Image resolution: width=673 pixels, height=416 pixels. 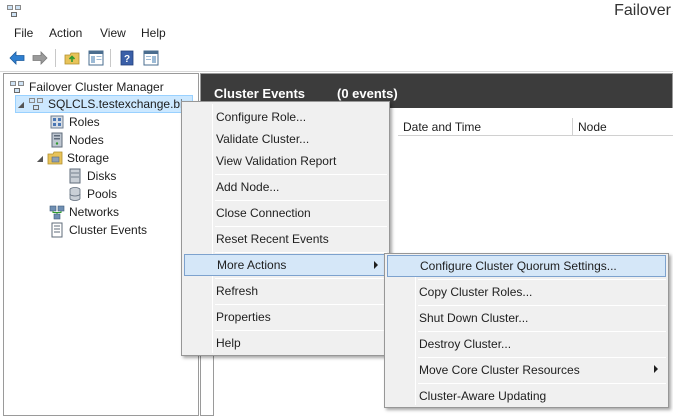 What do you see at coordinates (118, 104) in the screenshot?
I see `tree-item-label: SQLCLS.testexchange.biz` at bounding box center [118, 104].